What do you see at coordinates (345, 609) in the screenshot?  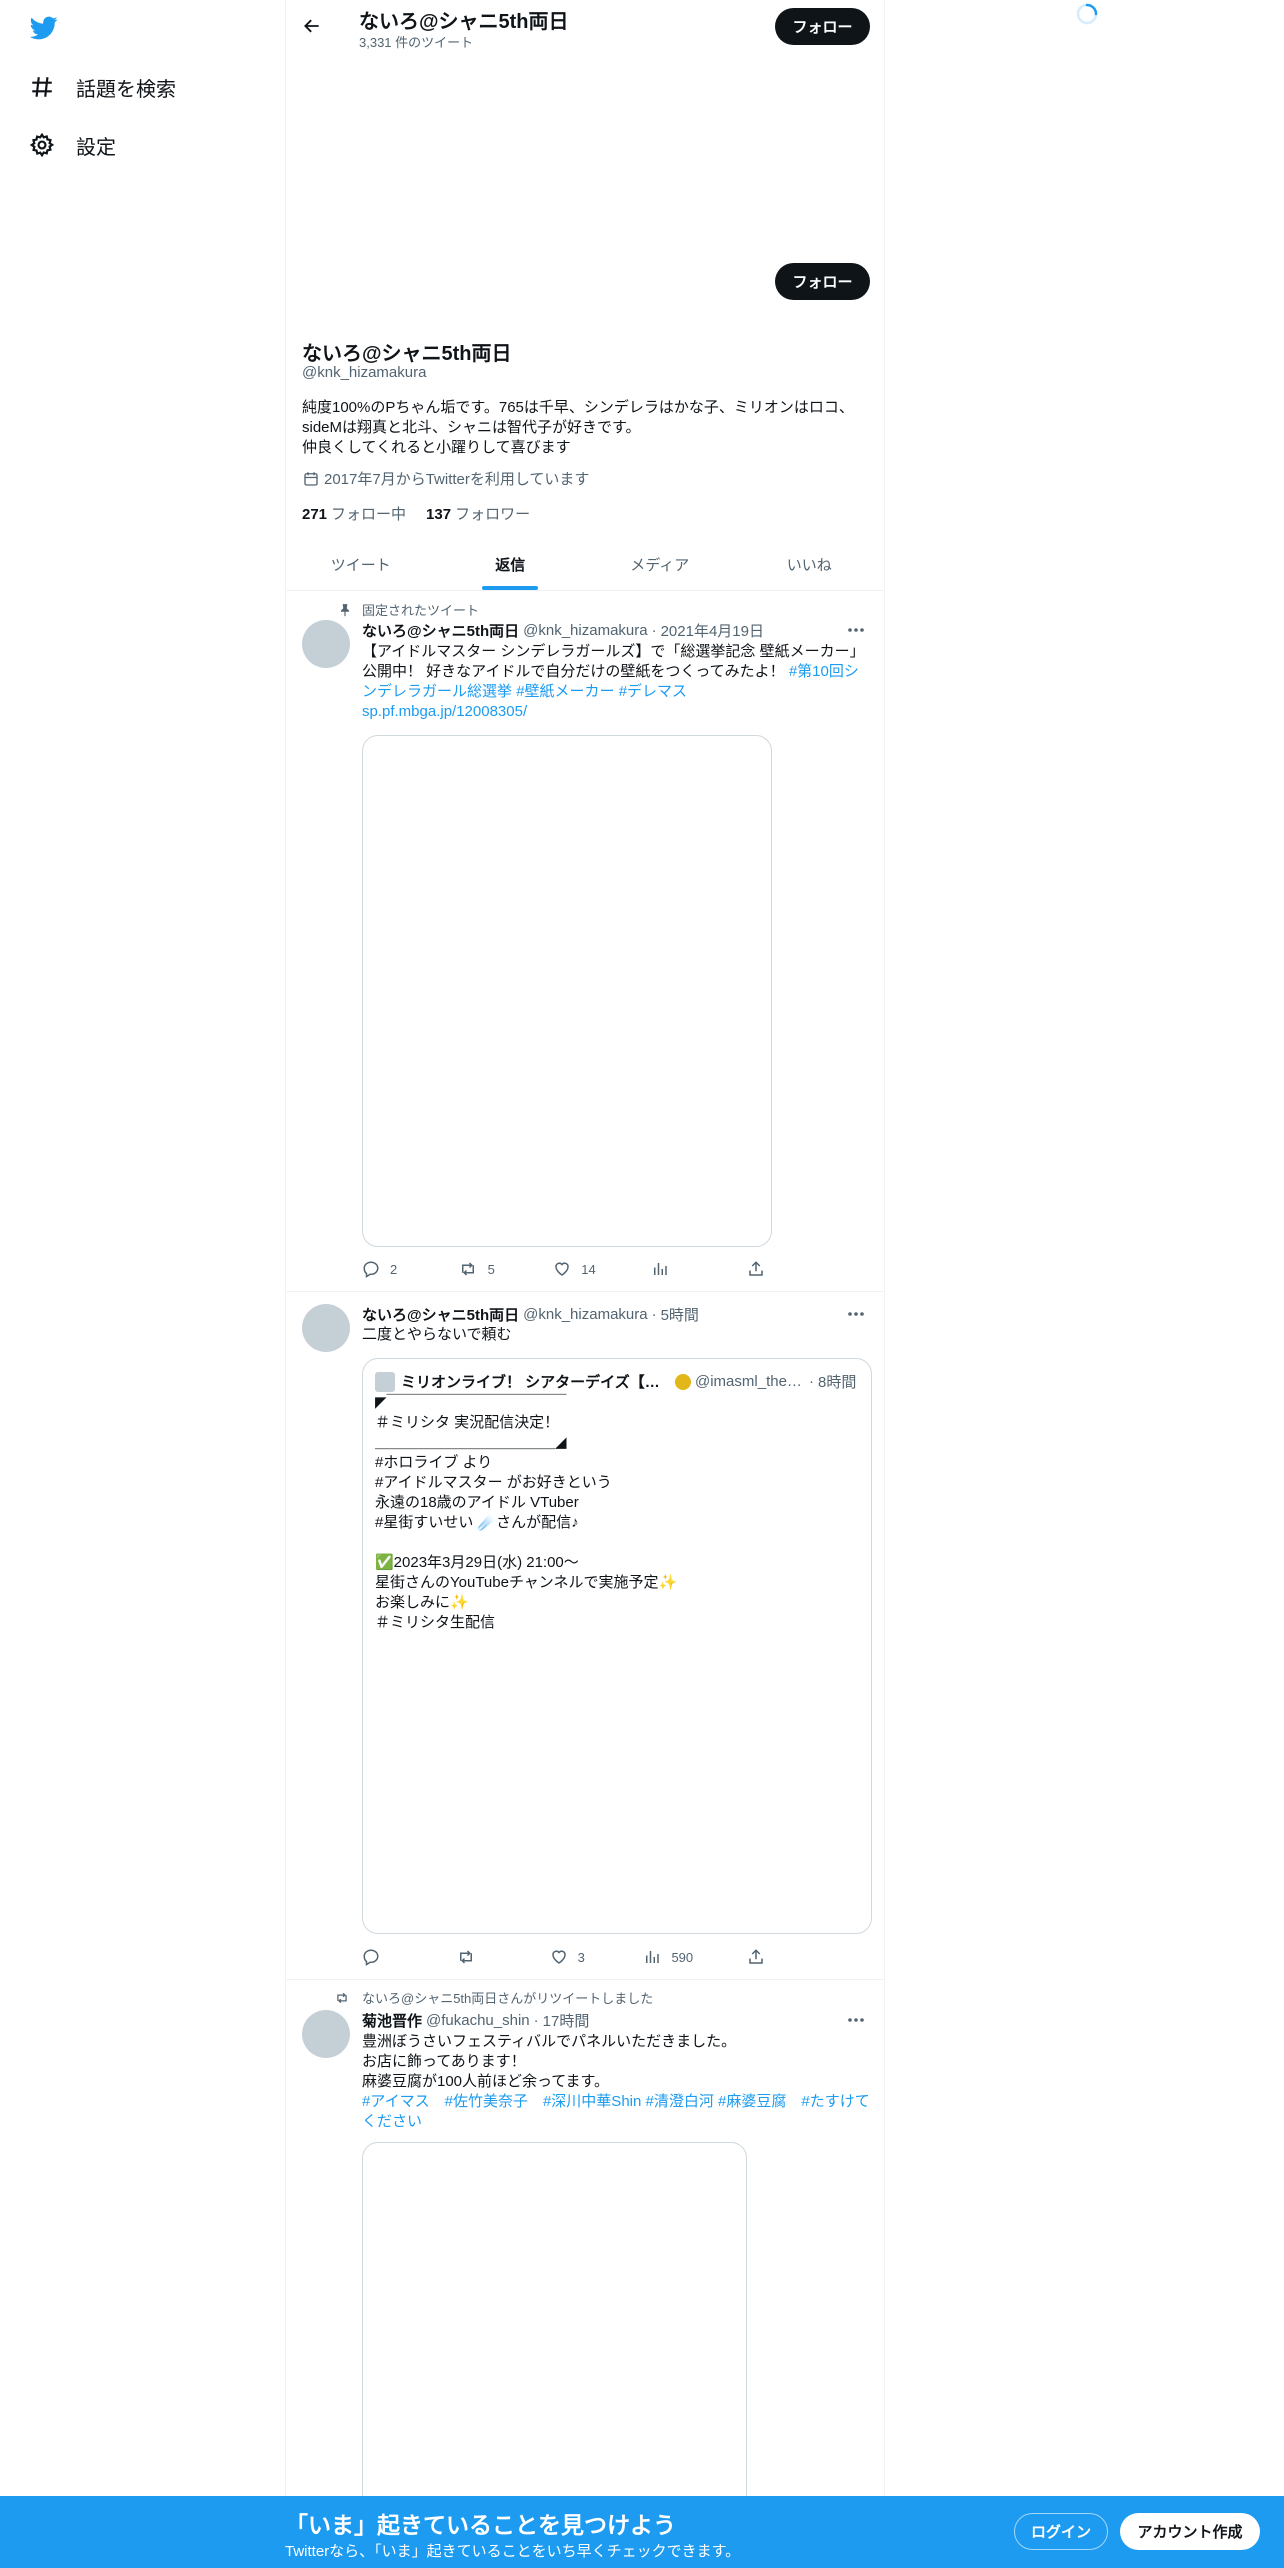 I see `pin-icon` at bounding box center [345, 609].